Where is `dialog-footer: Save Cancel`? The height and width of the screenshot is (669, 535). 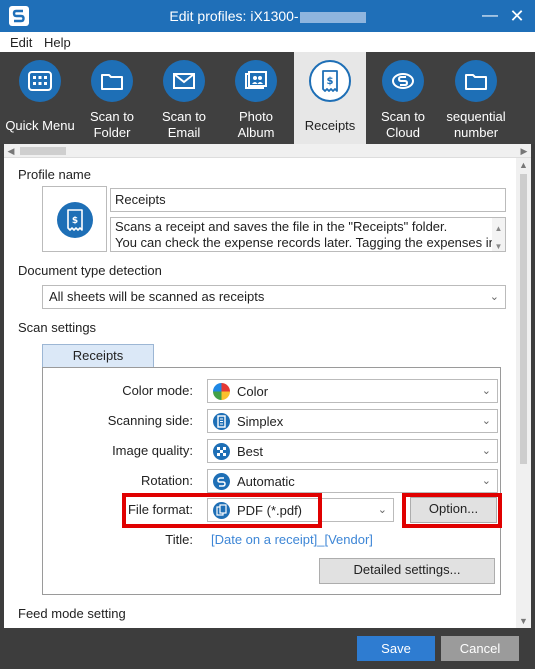 dialog-footer: Save Cancel is located at coordinates (267, 648).